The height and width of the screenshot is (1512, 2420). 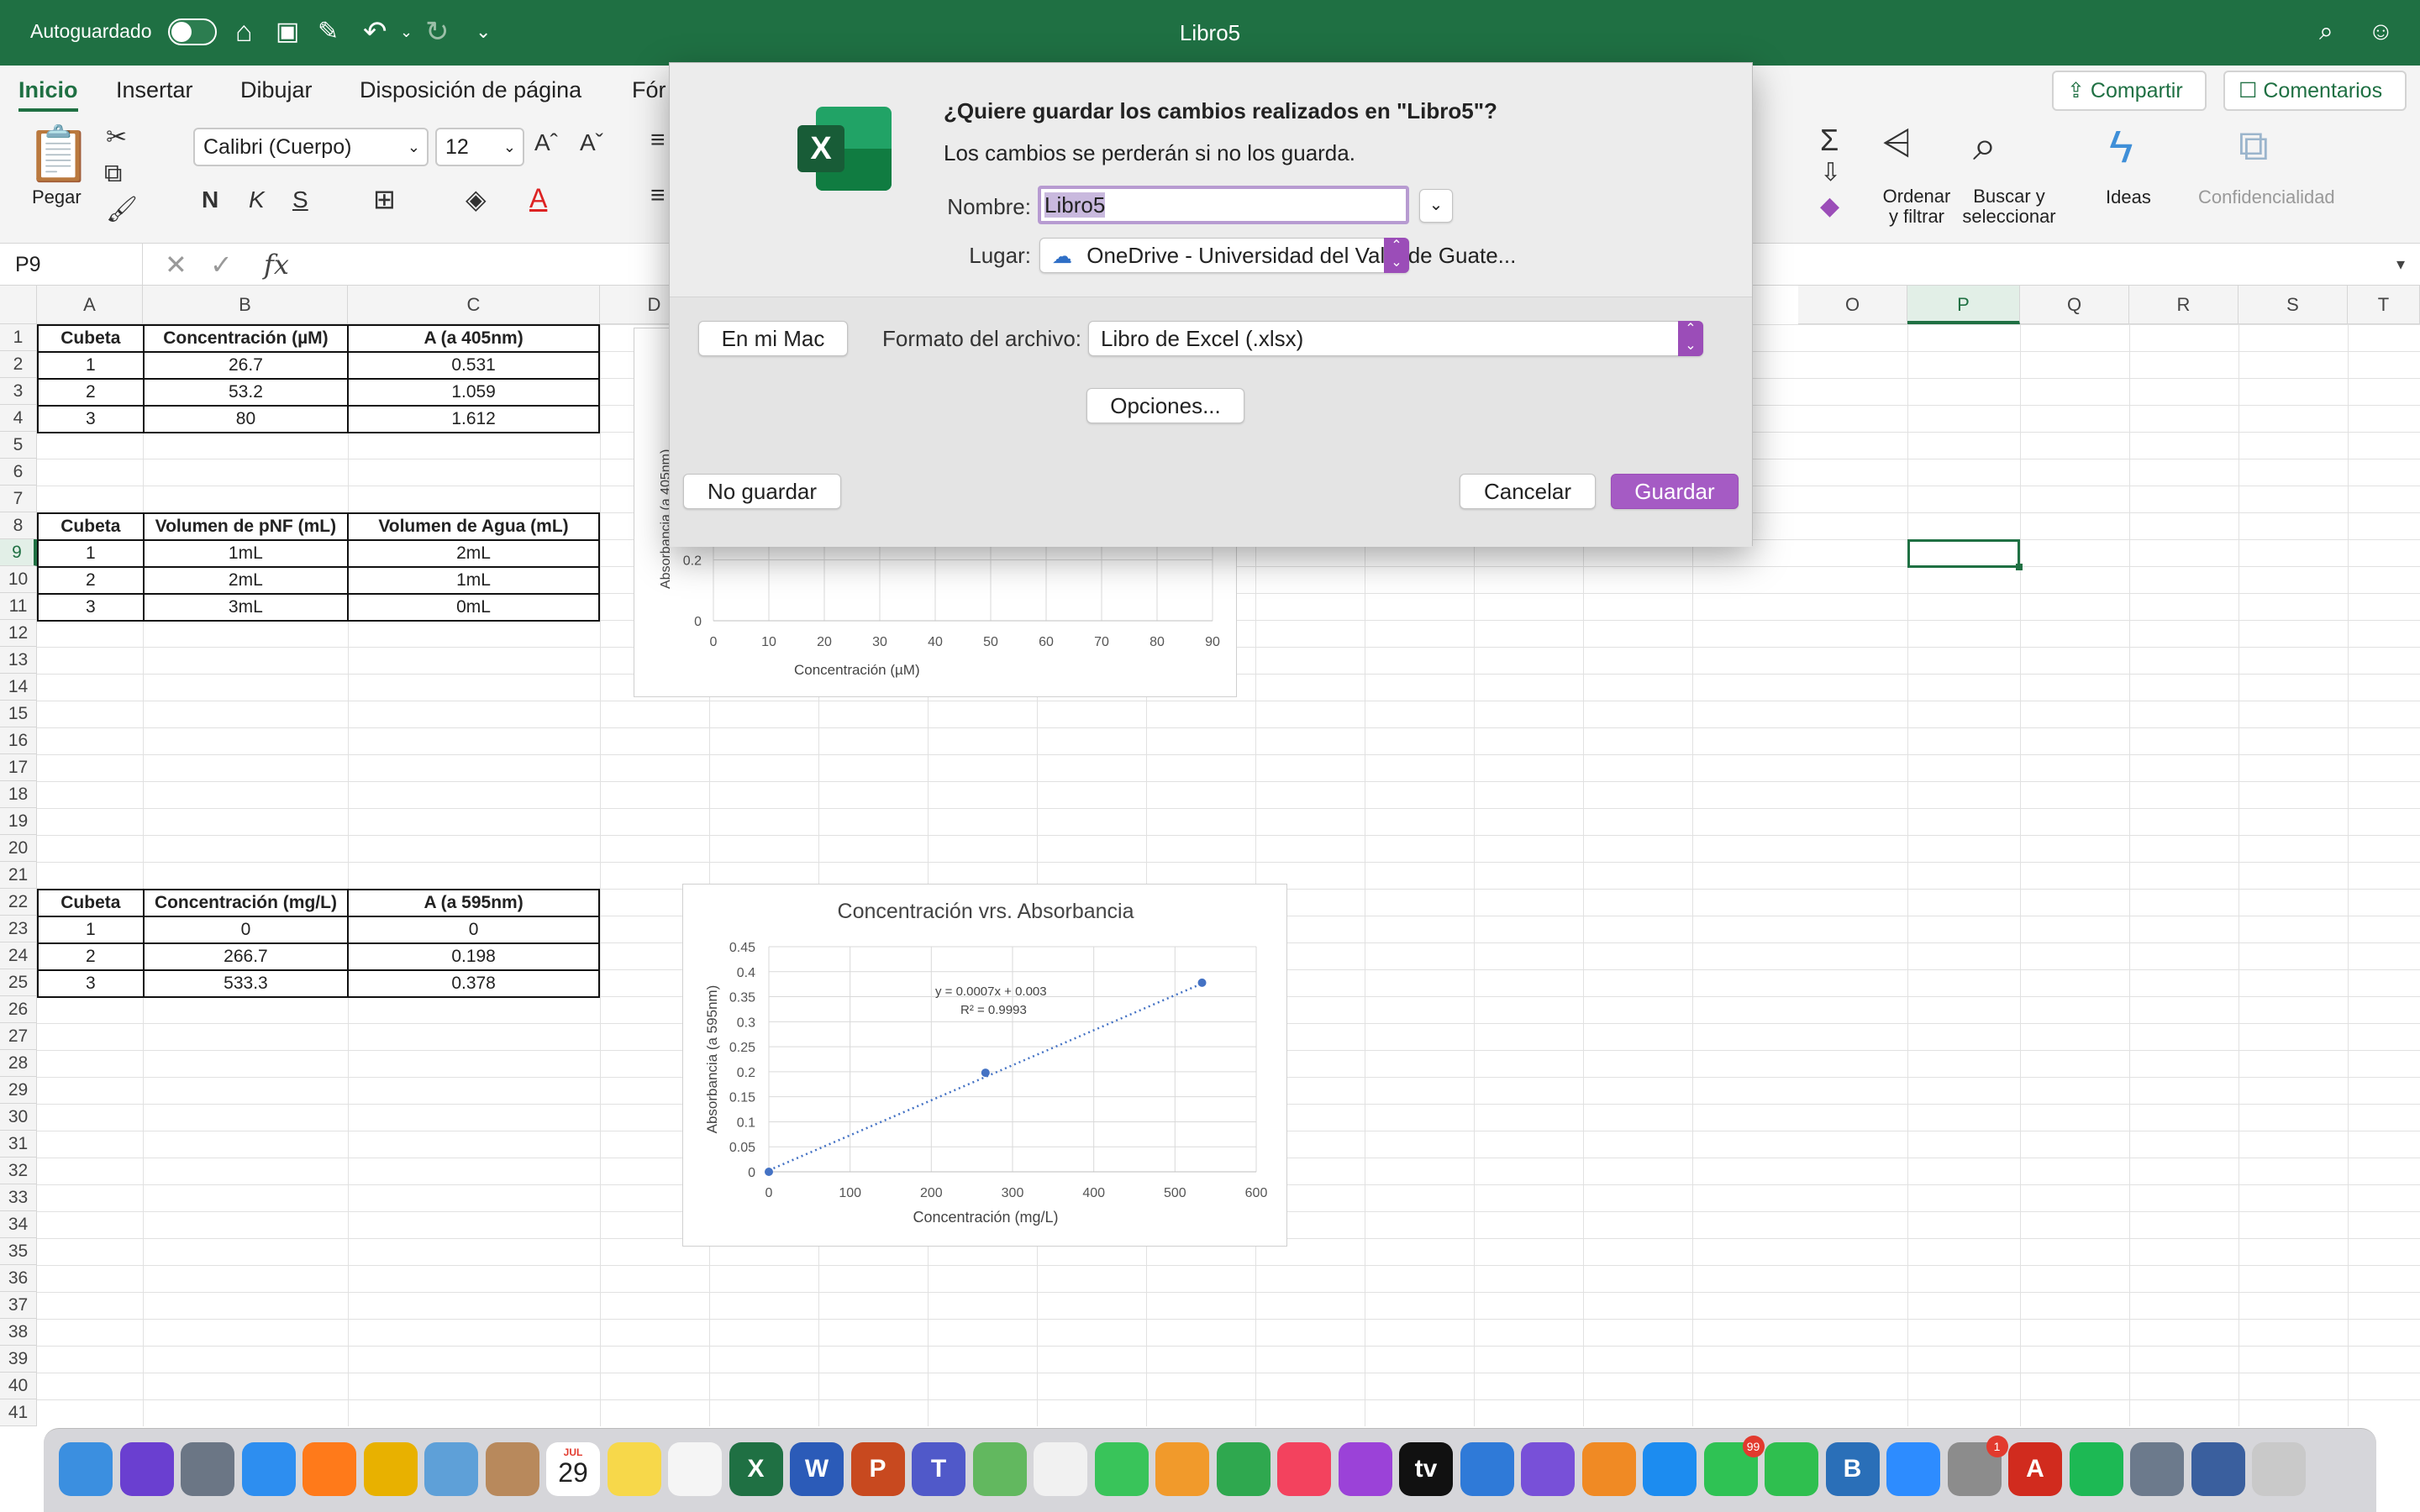 I want to click on account-icon: ☺, so click(x=2381, y=31).